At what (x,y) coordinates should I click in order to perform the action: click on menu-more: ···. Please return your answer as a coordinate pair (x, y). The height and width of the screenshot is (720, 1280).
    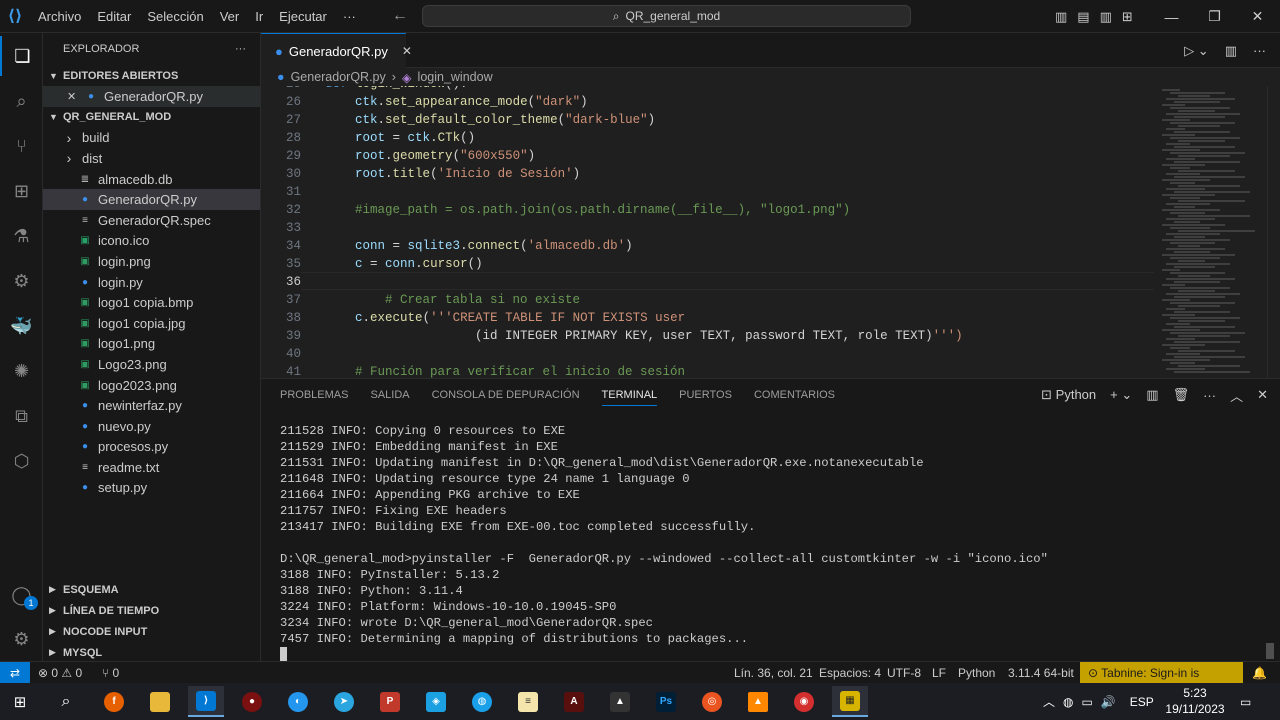
    Looking at the image, I should click on (349, 16).